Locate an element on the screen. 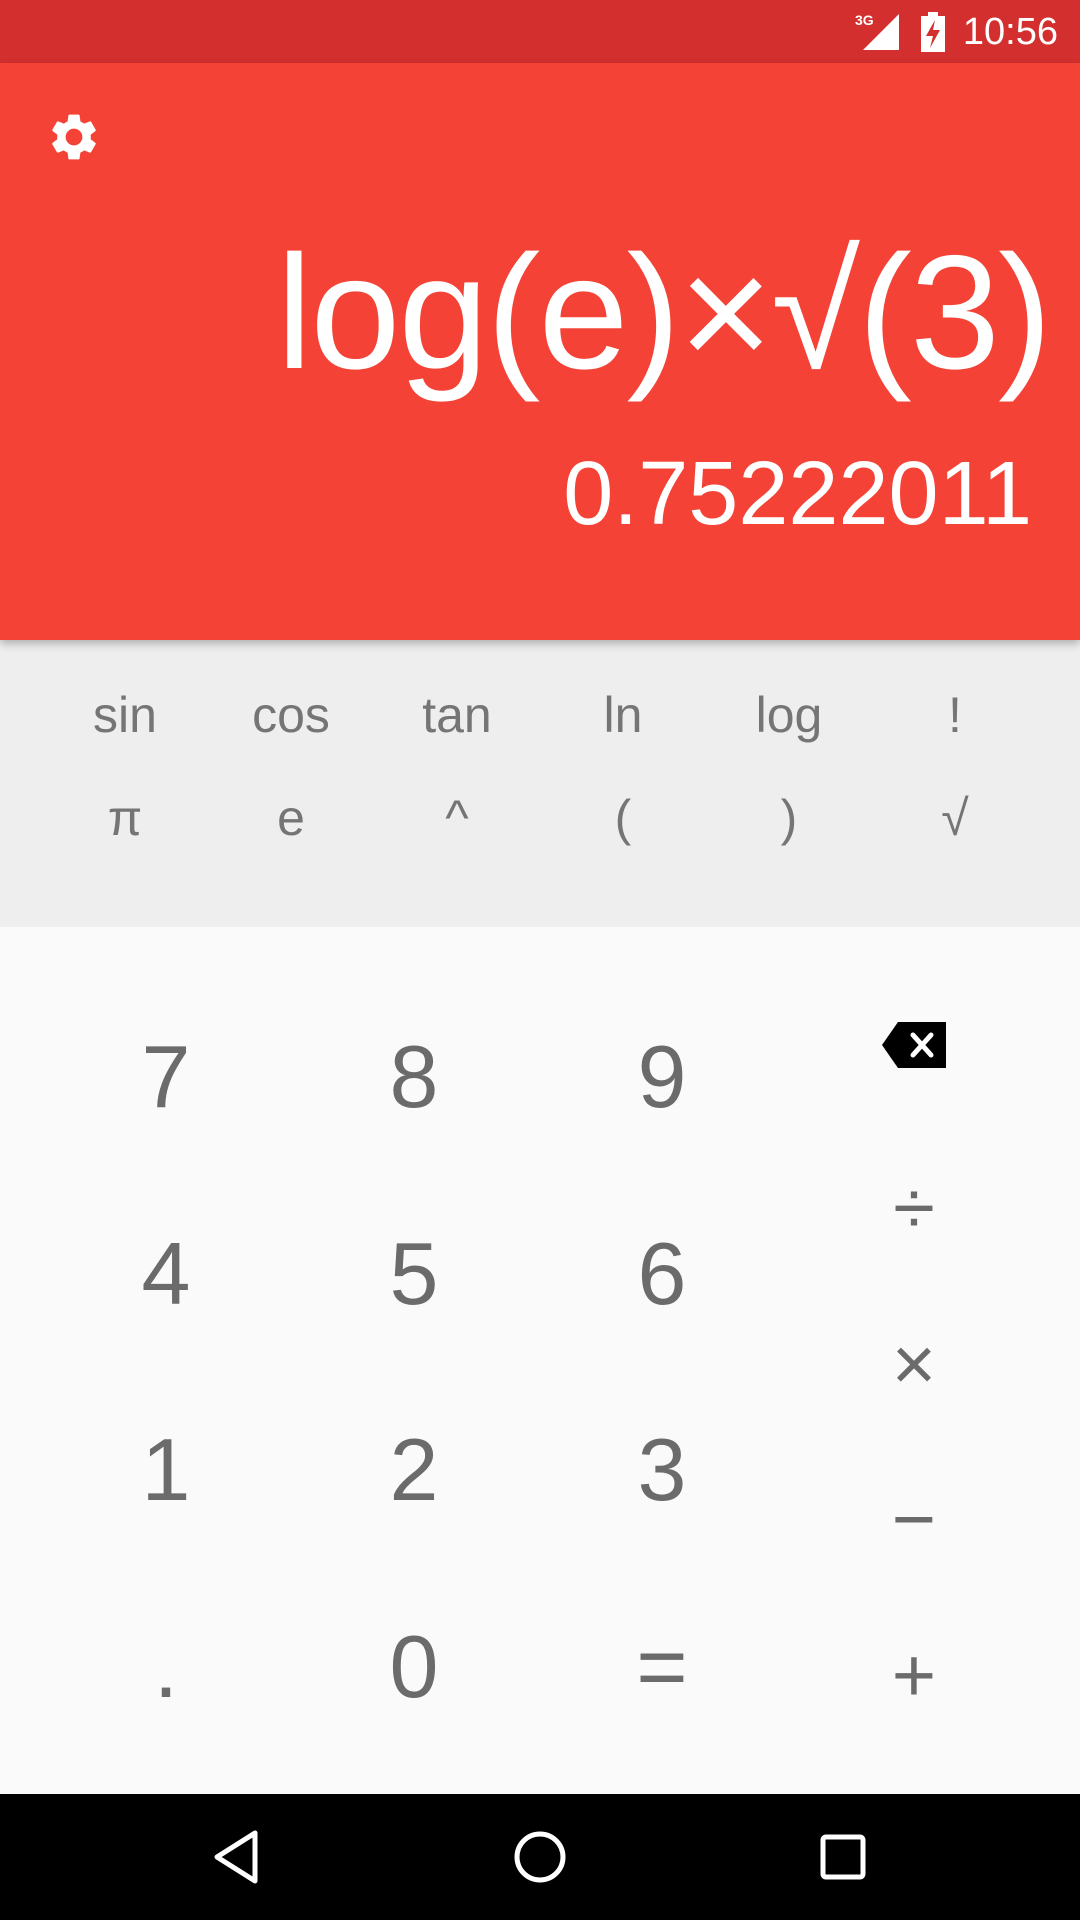  function-row-1: sin cos tan ln log ! is located at coordinates (540, 715).